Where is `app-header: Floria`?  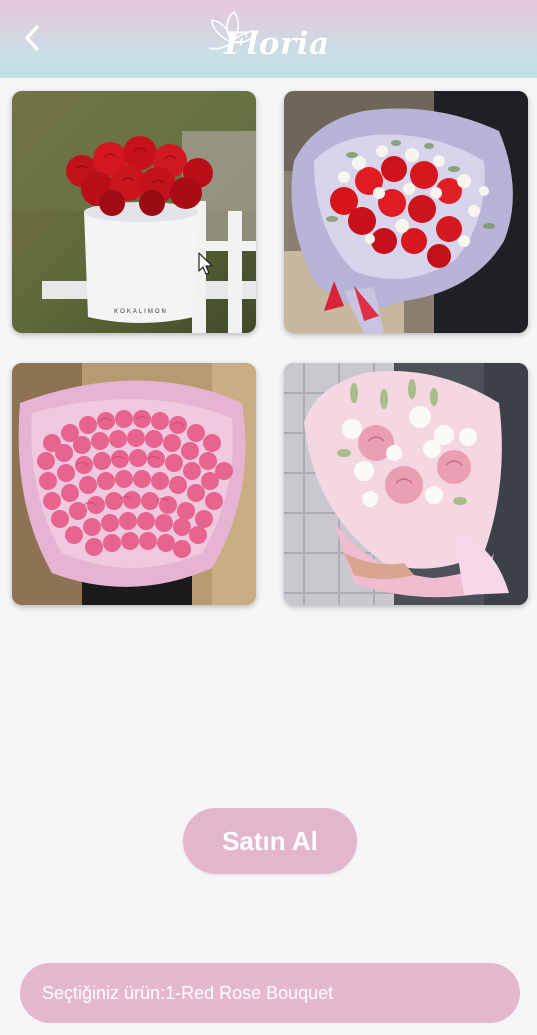 app-header: Floria is located at coordinates (268, 39).